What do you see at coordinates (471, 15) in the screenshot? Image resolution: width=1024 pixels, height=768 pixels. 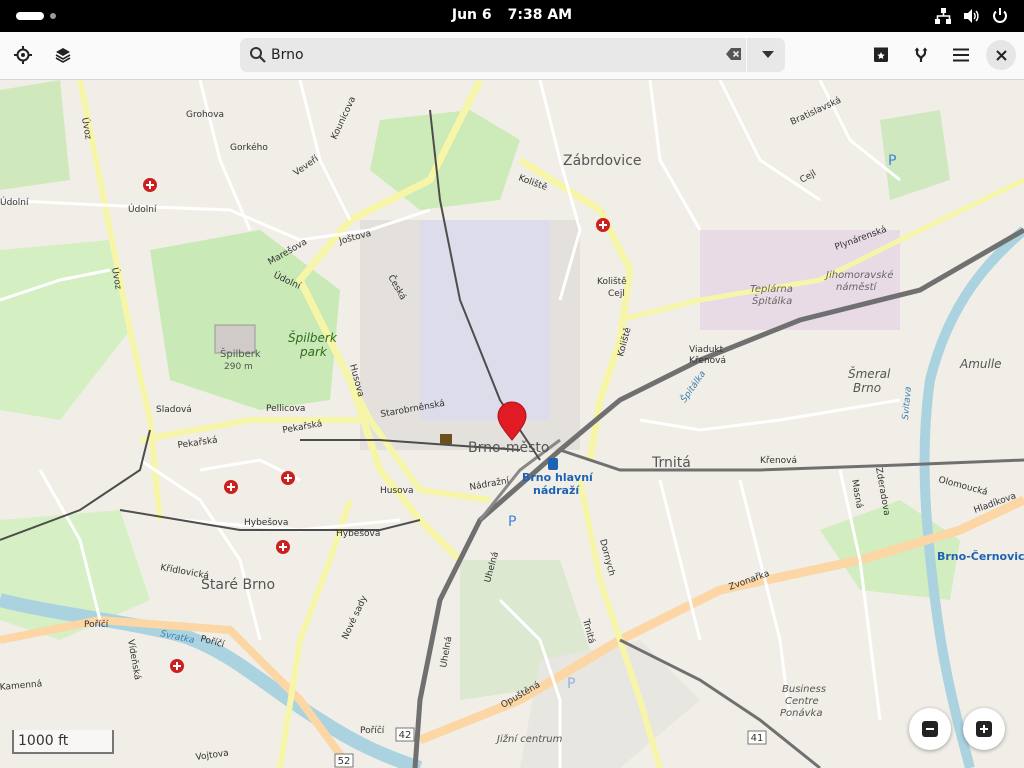 I see `date-label: Jun 6` at bounding box center [471, 15].